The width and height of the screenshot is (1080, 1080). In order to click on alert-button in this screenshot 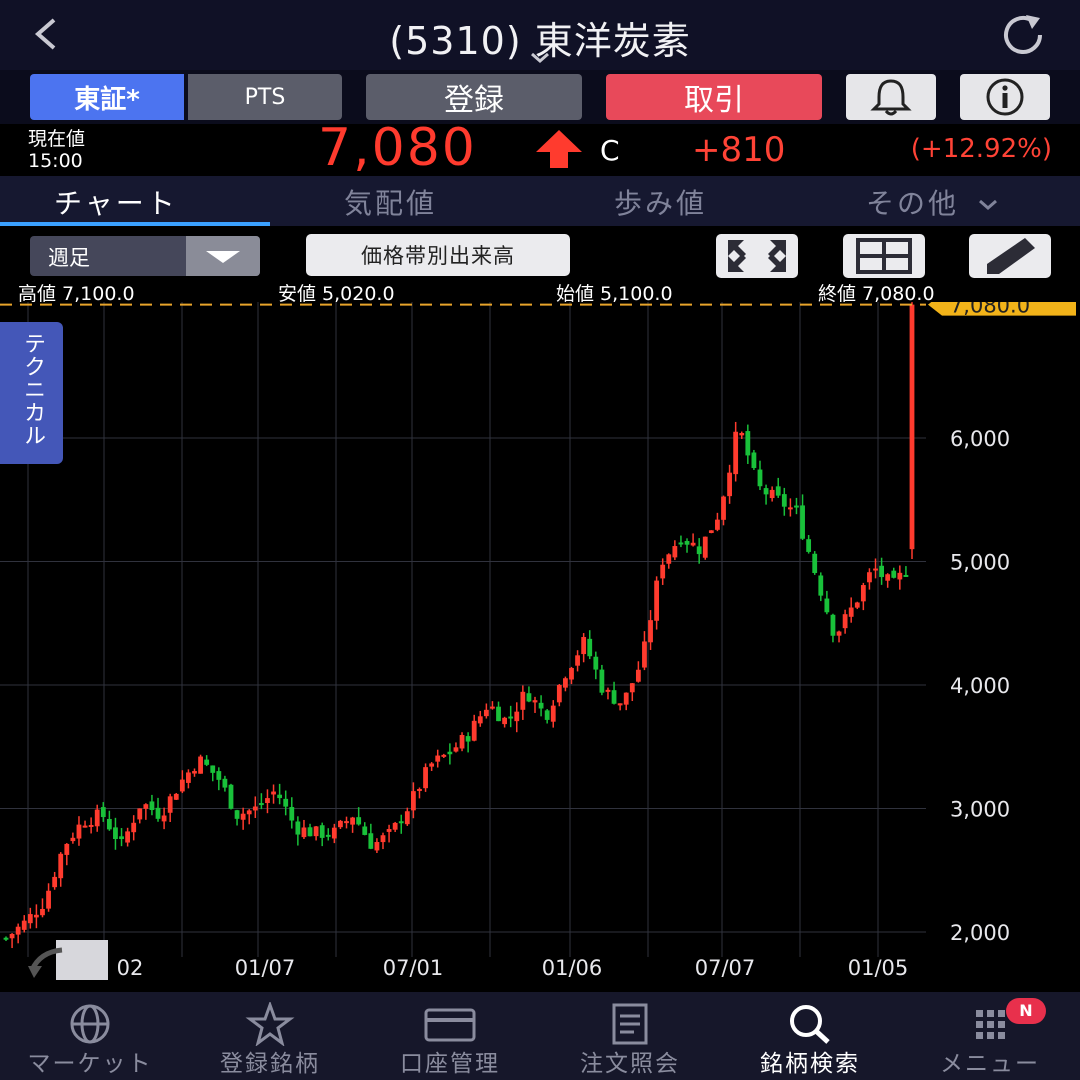, I will do `click(891, 97)`.